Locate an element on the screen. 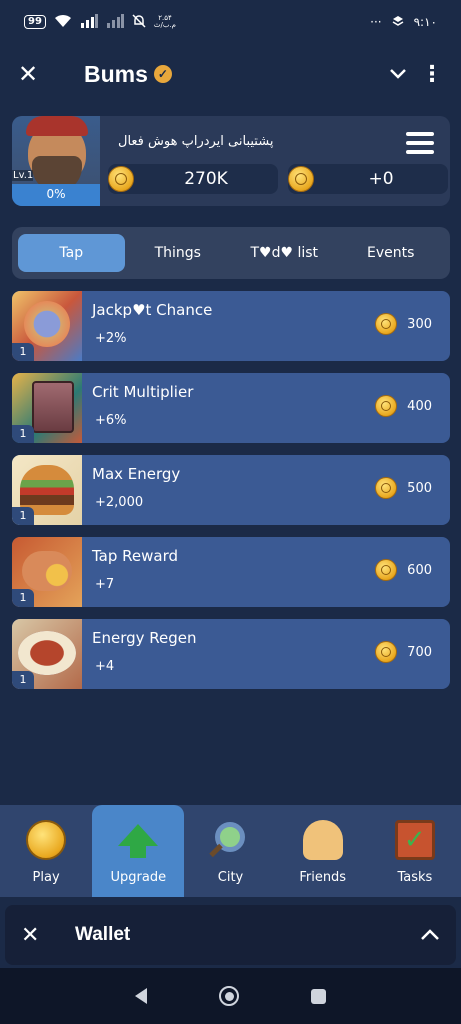 The height and width of the screenshot is (1024, 461). tab-things: Things is located at coordinates (178, 253).